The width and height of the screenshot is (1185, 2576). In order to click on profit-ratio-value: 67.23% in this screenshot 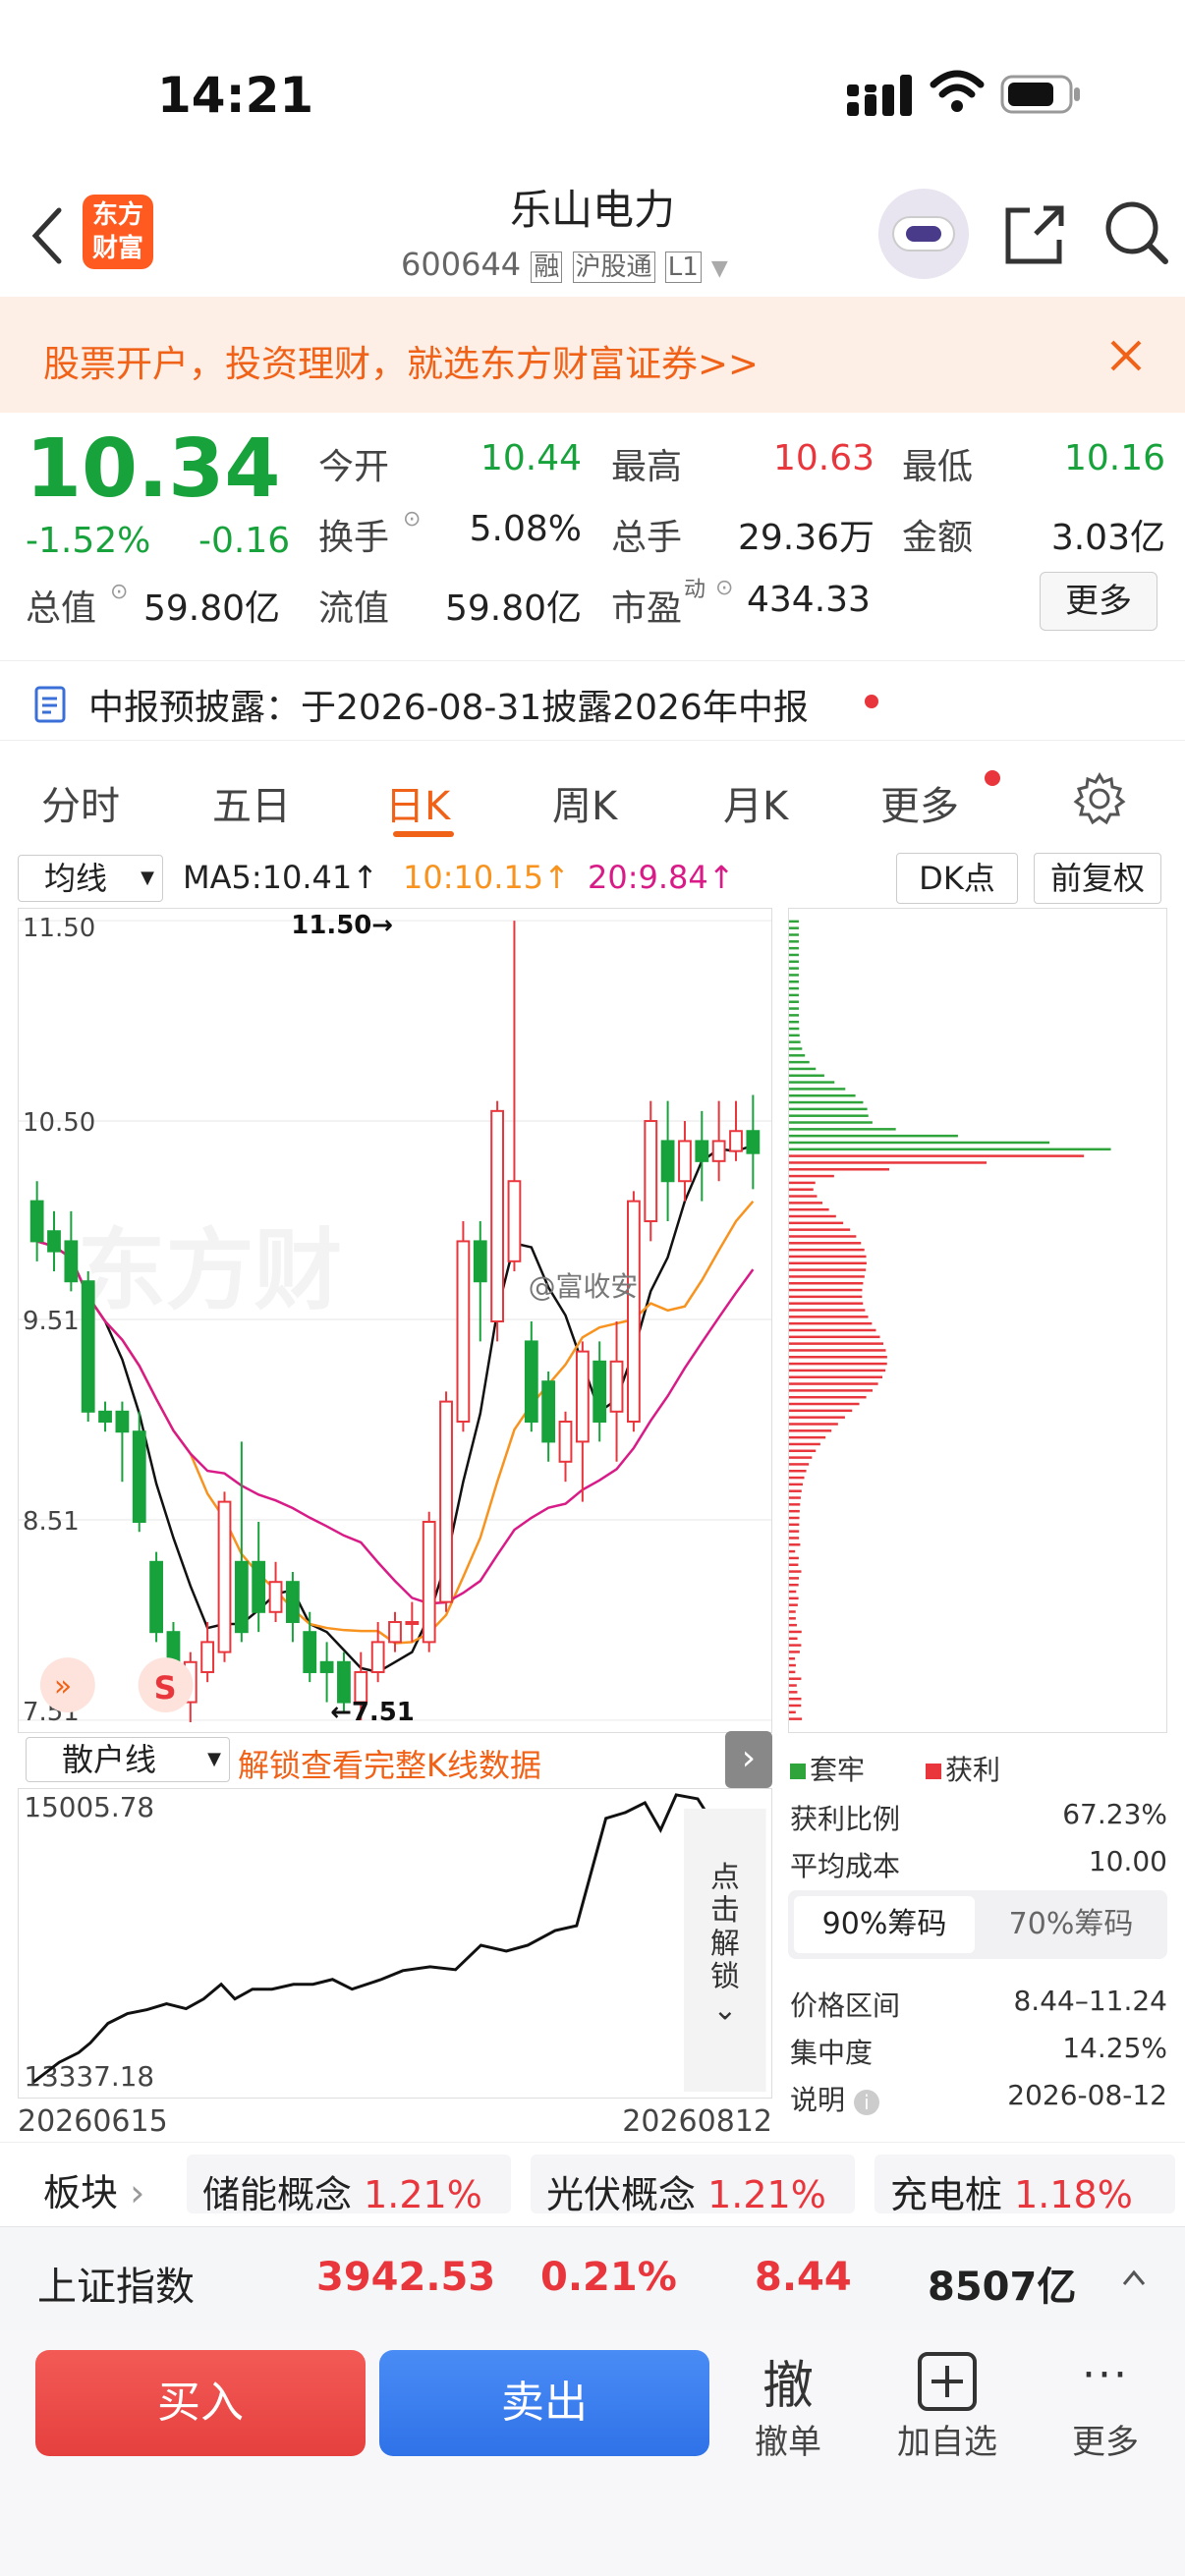, I will do `click(1115, 1814)`.